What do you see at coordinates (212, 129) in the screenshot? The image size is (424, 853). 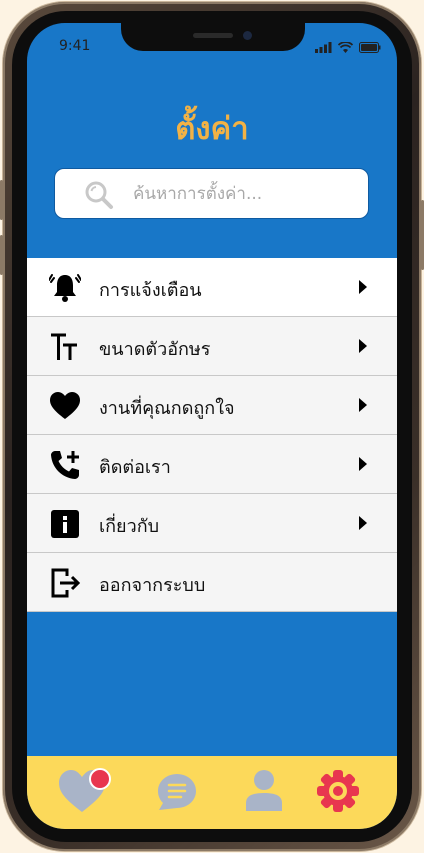 I see `page-title: ตั้งค่า` at bounding box center [212, 129].